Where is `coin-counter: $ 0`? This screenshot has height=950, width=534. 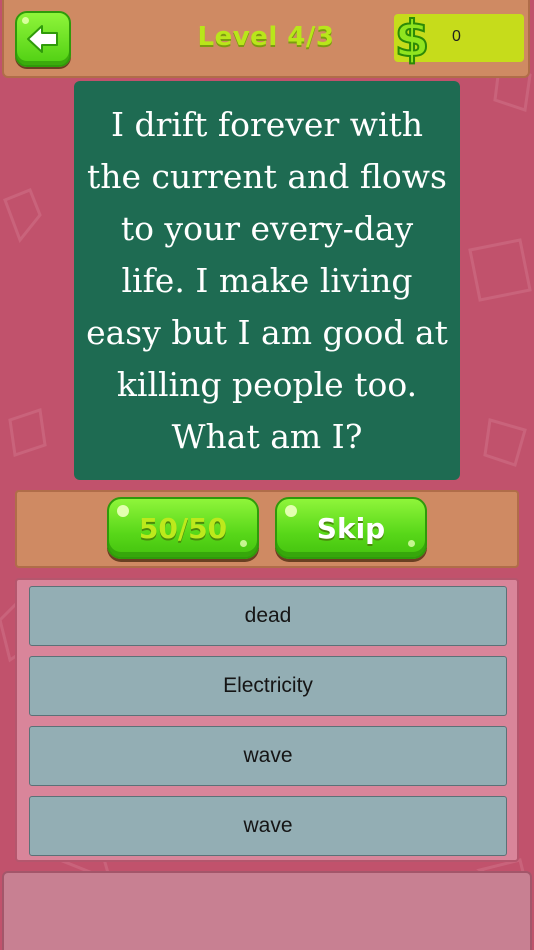 coin-counter: $ 0 is located at coordinates (459, 38).